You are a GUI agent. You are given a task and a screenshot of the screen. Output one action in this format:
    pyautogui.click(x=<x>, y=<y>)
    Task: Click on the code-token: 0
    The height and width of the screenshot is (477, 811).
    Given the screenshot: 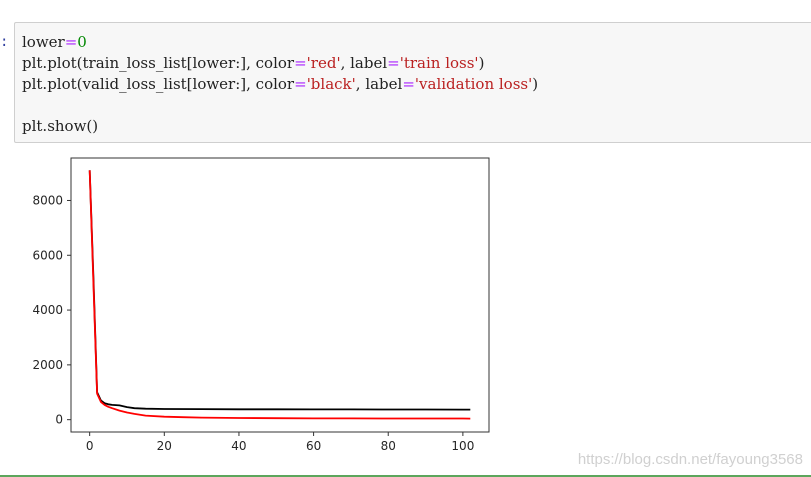 What is the action you would take?
    pyautogui.click(x=82, y=42)
    